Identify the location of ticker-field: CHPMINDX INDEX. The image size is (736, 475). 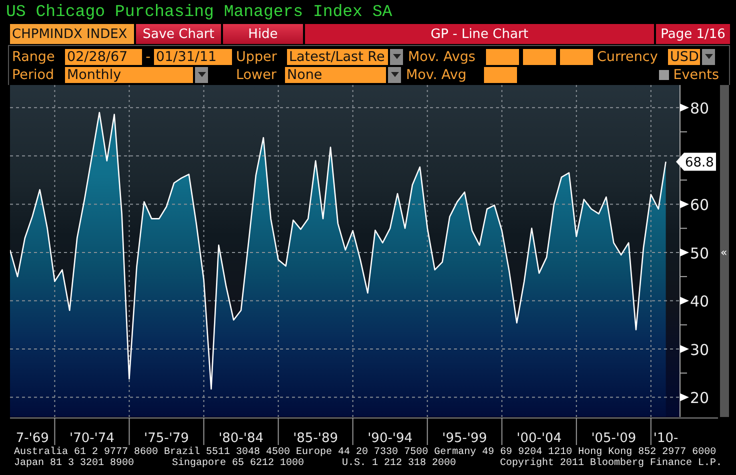
(72, 34).